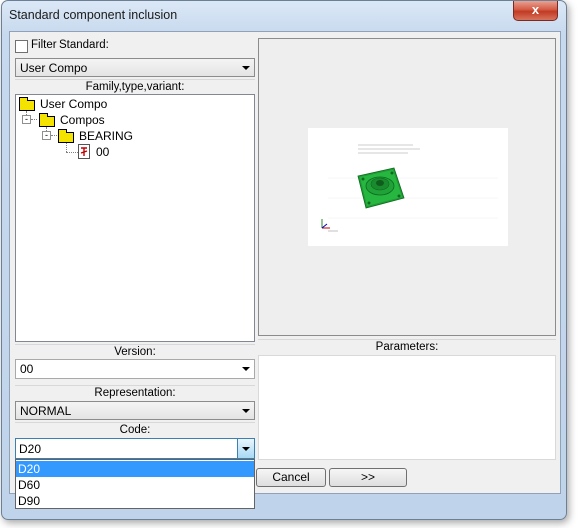  What do you see at coordinates (135, 448) in the screenshot?
I see `code-select: D20` at bounding box center [135, 448].